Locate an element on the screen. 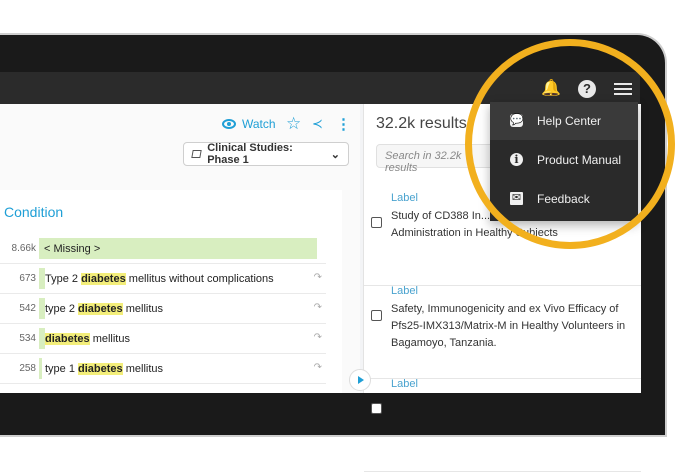  facet-value: type 1 diabetes mellitus is located at coordinates (104, 369).